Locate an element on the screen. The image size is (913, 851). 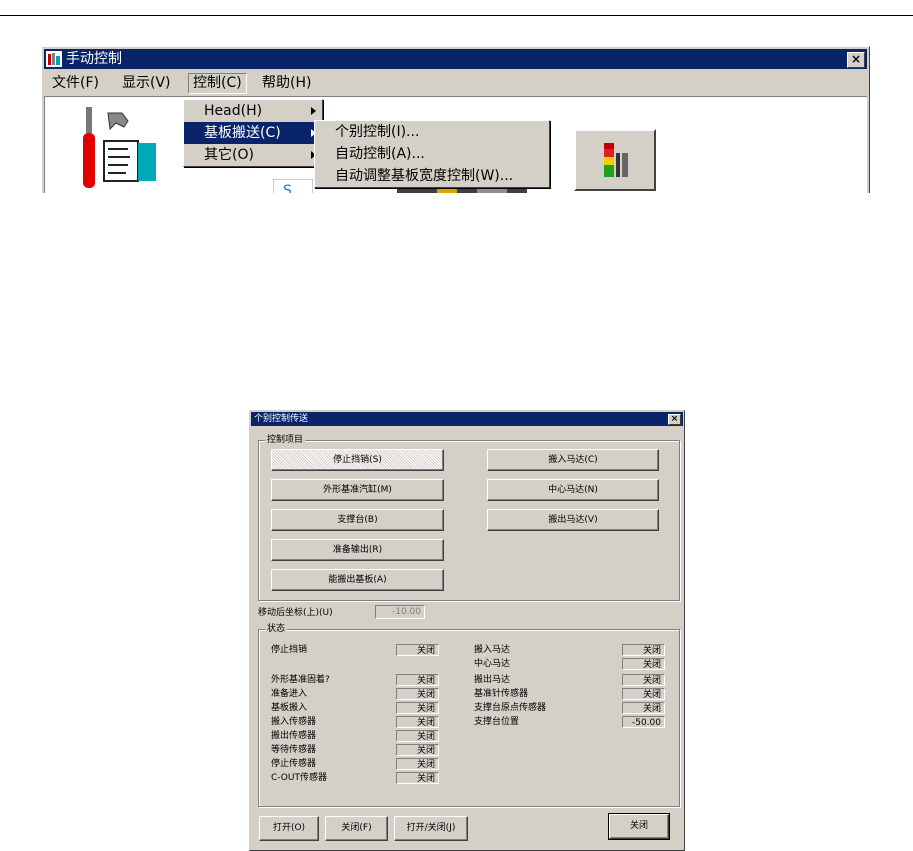
status-label: 搬出马达 is located at coordinates (492, 680).